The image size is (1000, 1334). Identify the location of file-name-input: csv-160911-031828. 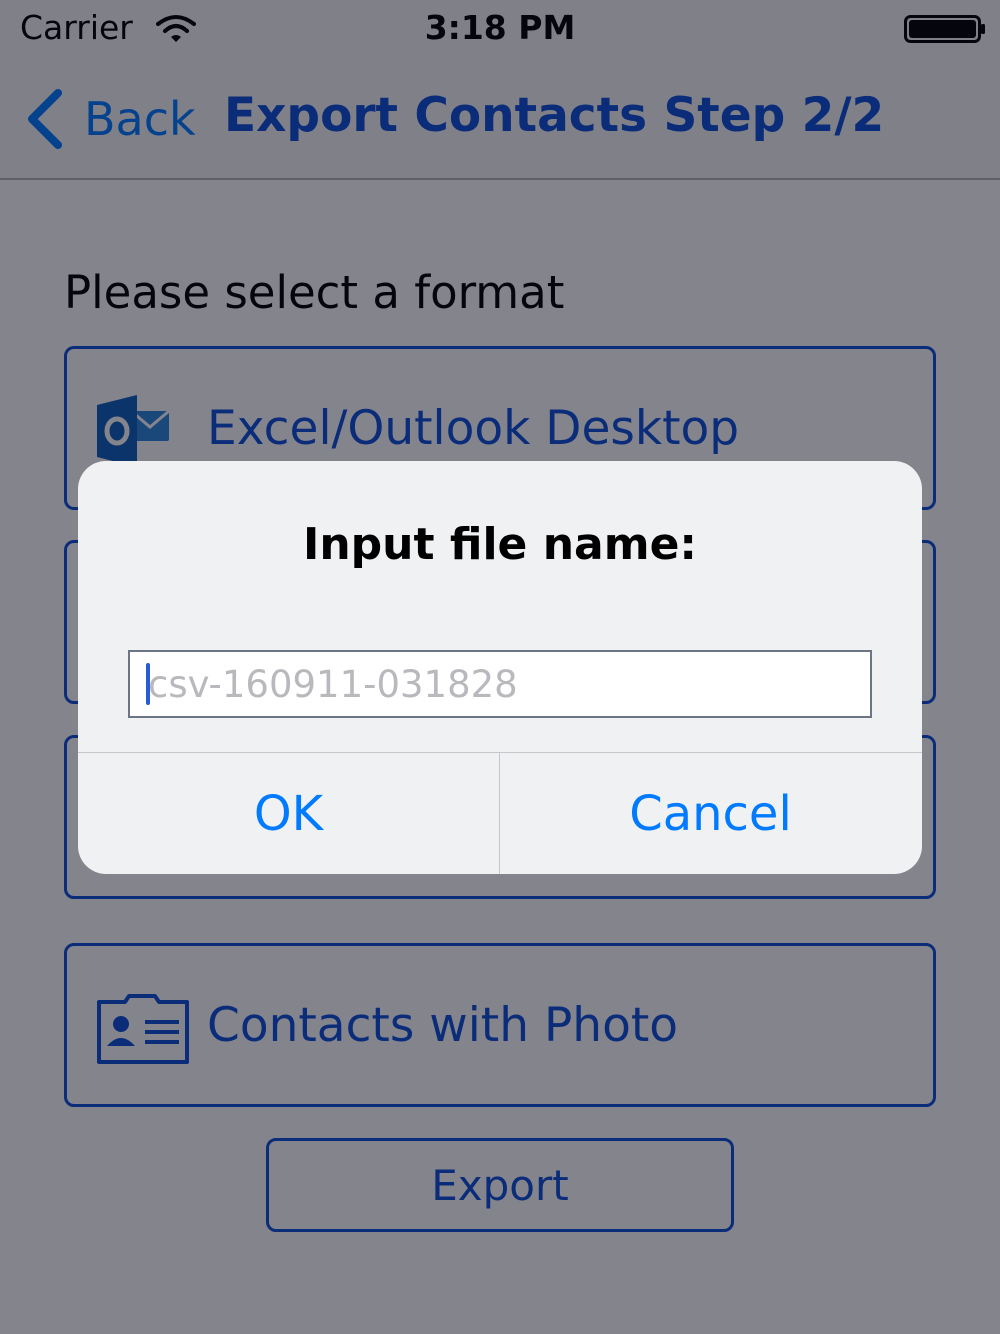
(500, 684).